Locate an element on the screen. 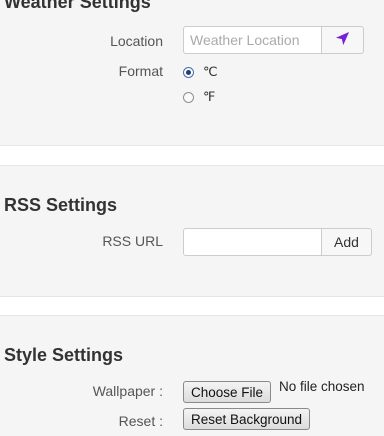 The height and width of the screenshot is (436, 384). location-arrow-icon is located at coordinates (342, 40).